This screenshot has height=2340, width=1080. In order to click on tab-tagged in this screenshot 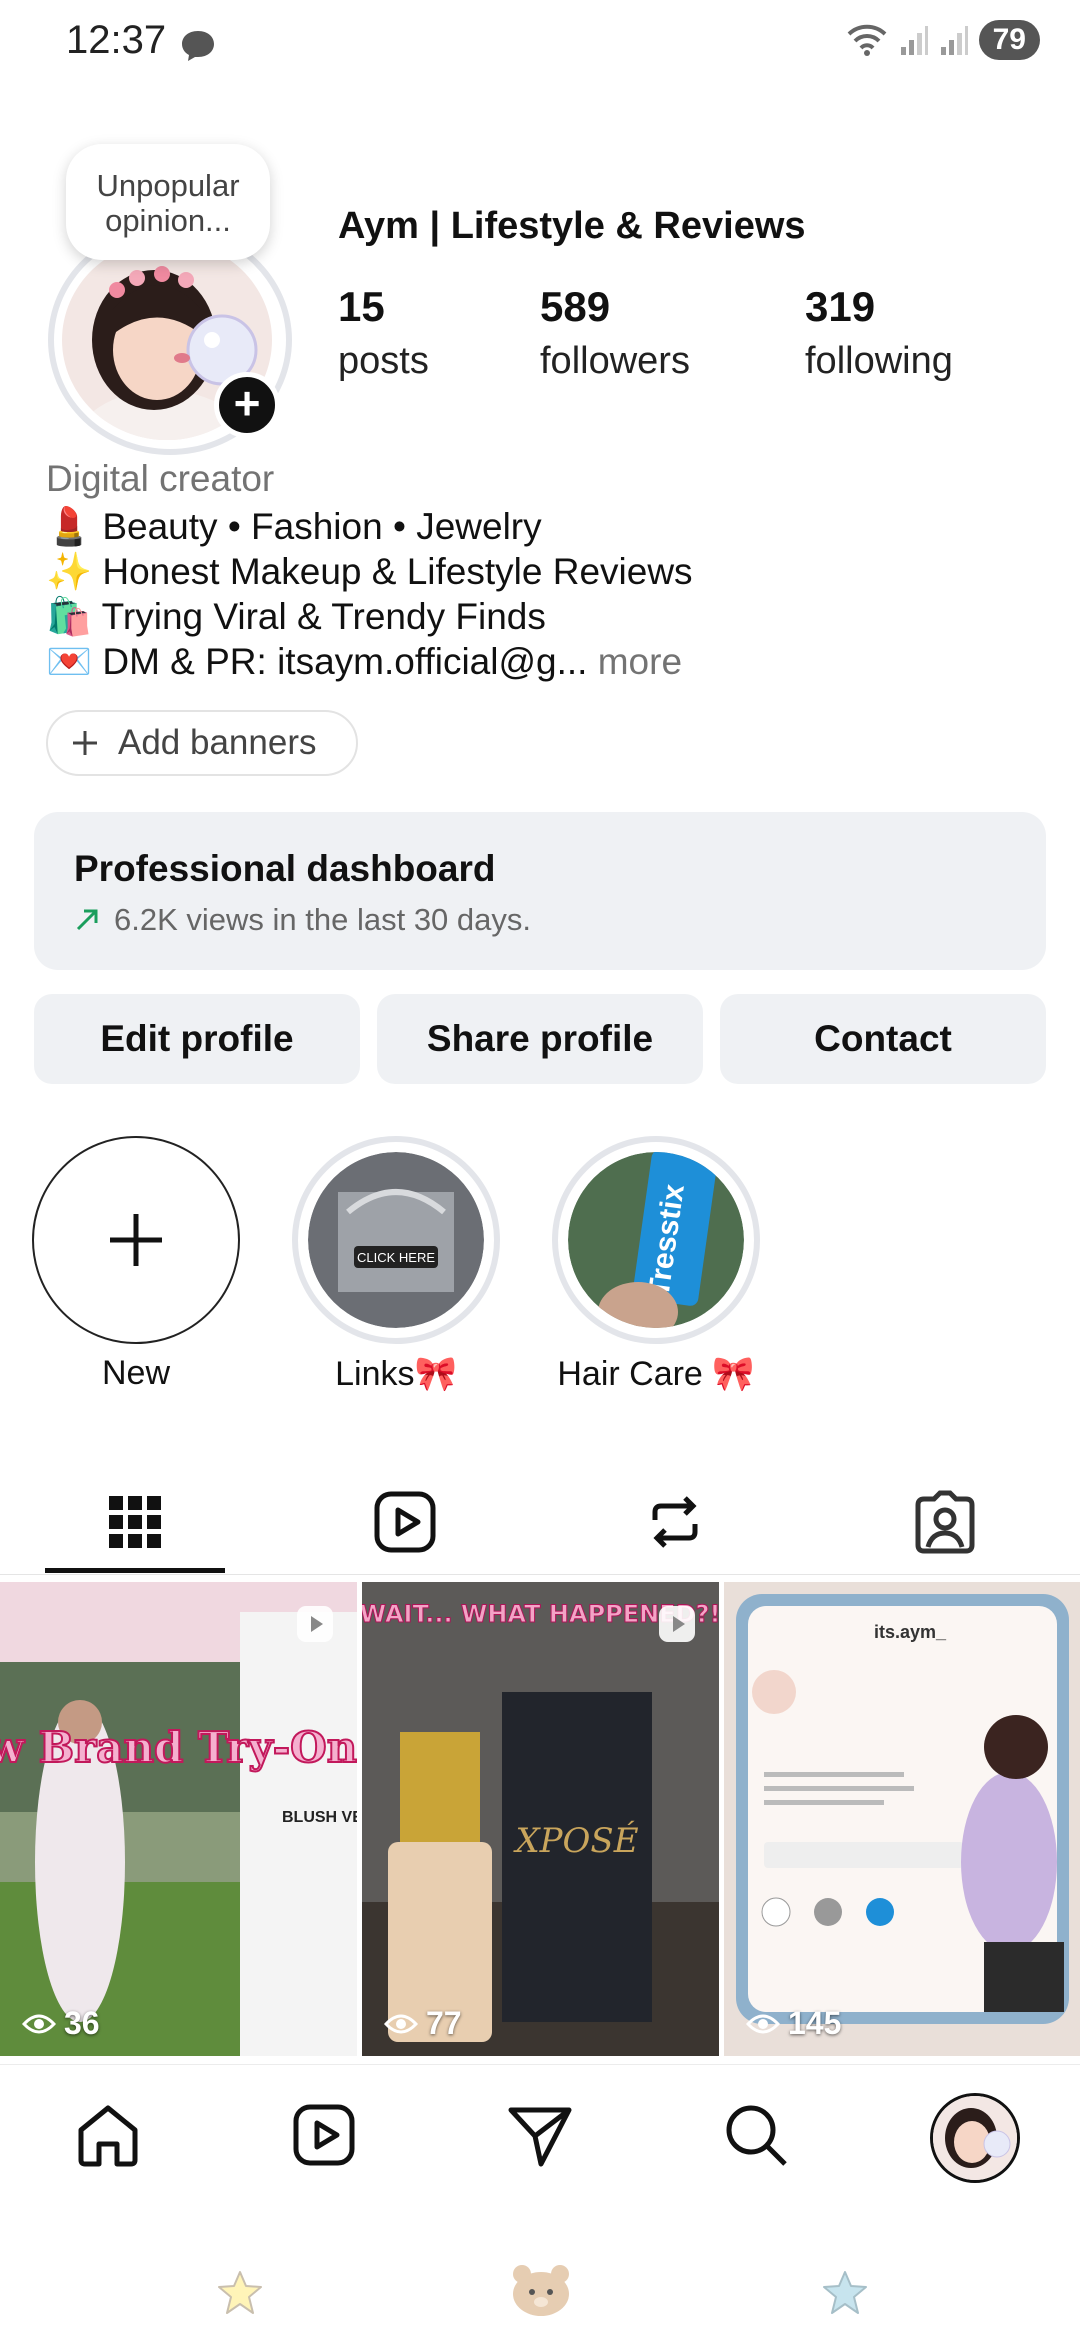, I will do `click(945, 1522)`.